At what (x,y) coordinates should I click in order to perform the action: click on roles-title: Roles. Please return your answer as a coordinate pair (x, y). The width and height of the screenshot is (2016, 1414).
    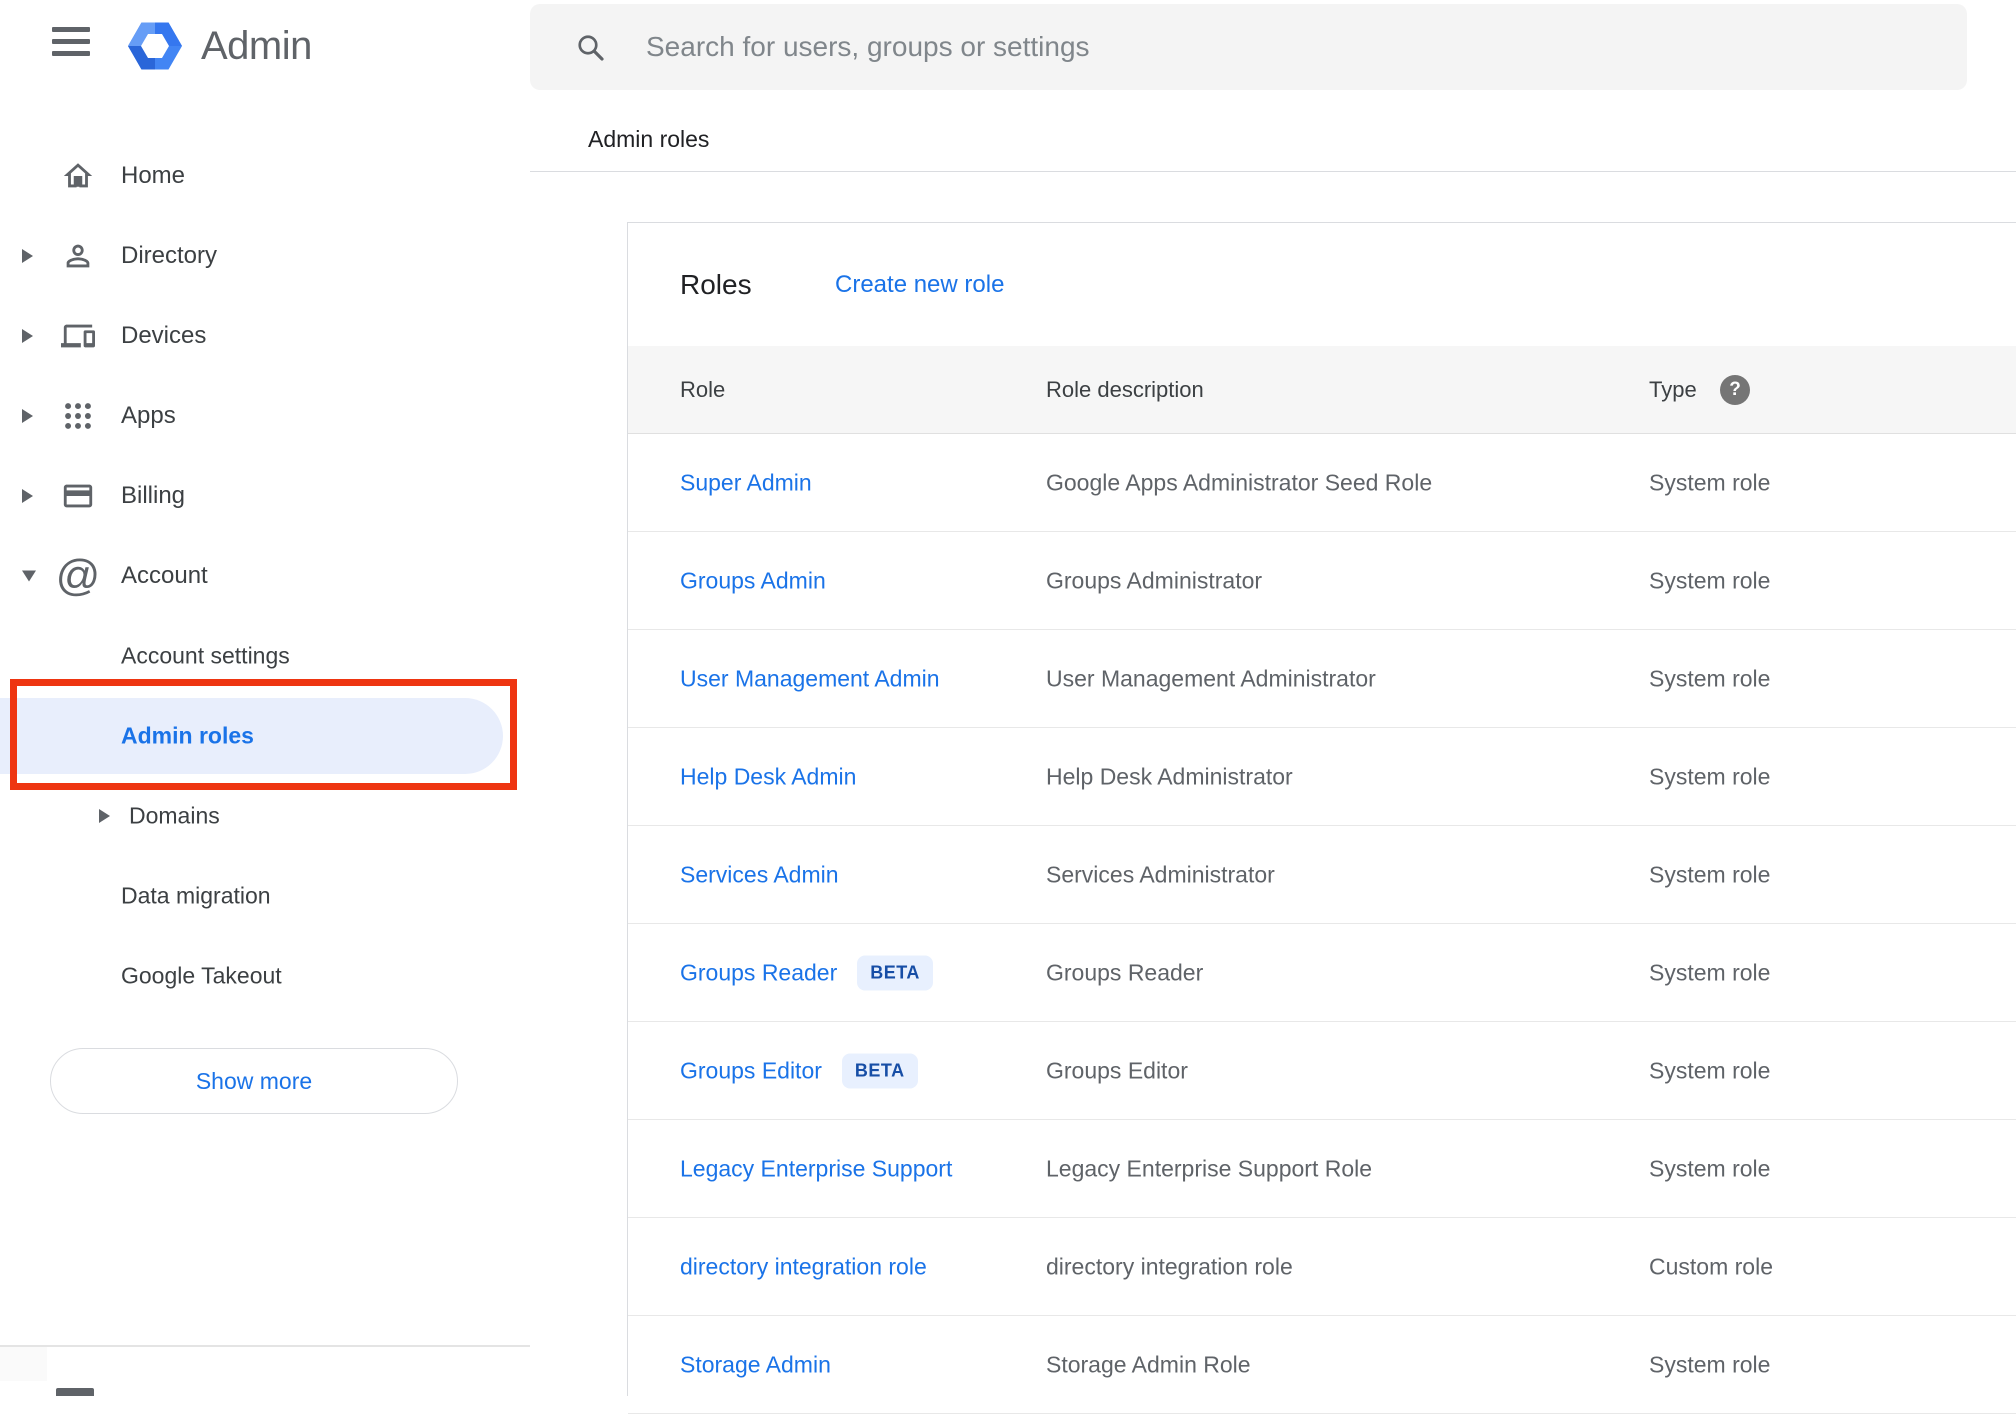
    Looking at the image, I should click on (716, 284).